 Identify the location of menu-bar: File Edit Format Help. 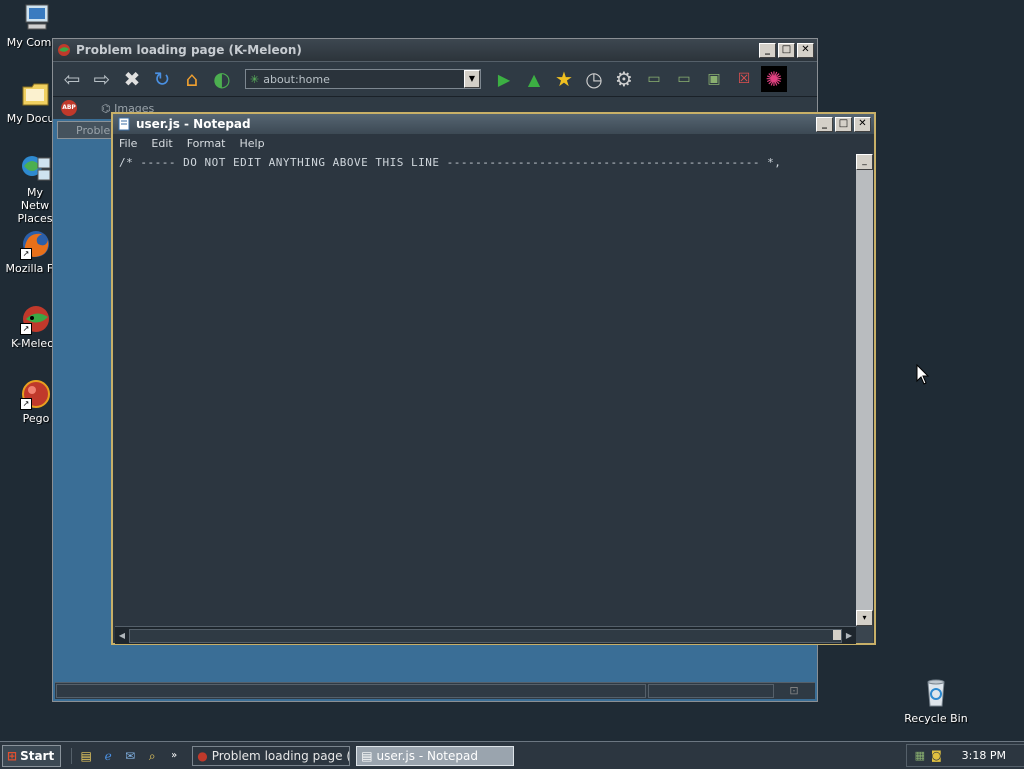
(493, 143).